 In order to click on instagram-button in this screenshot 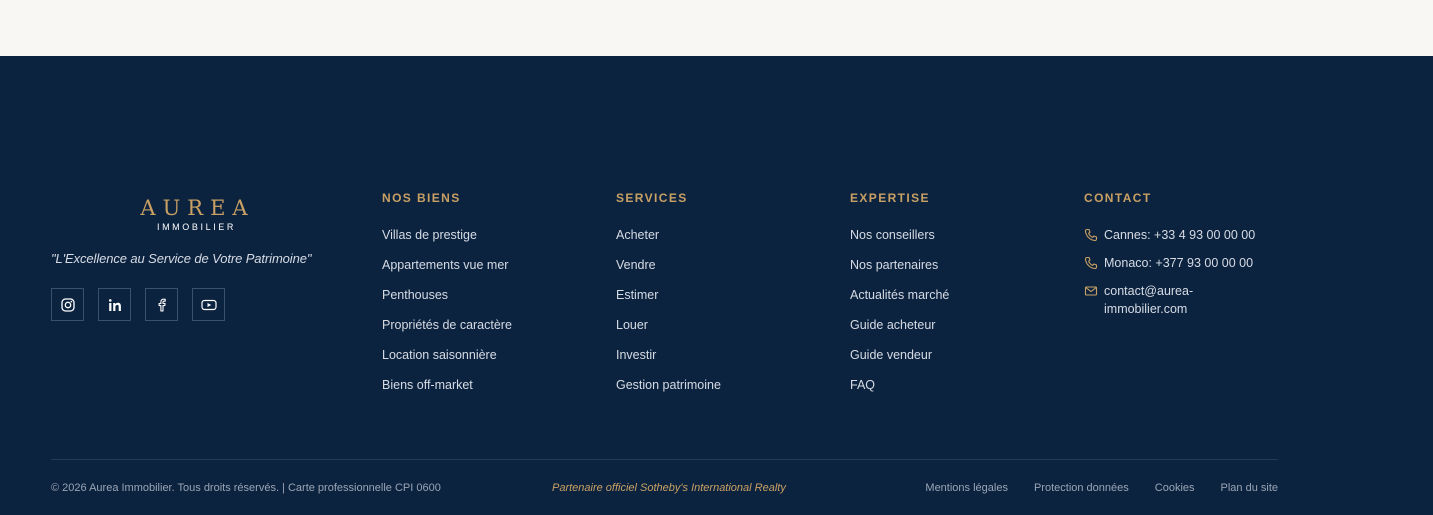, I will do `click(67, 304)`.